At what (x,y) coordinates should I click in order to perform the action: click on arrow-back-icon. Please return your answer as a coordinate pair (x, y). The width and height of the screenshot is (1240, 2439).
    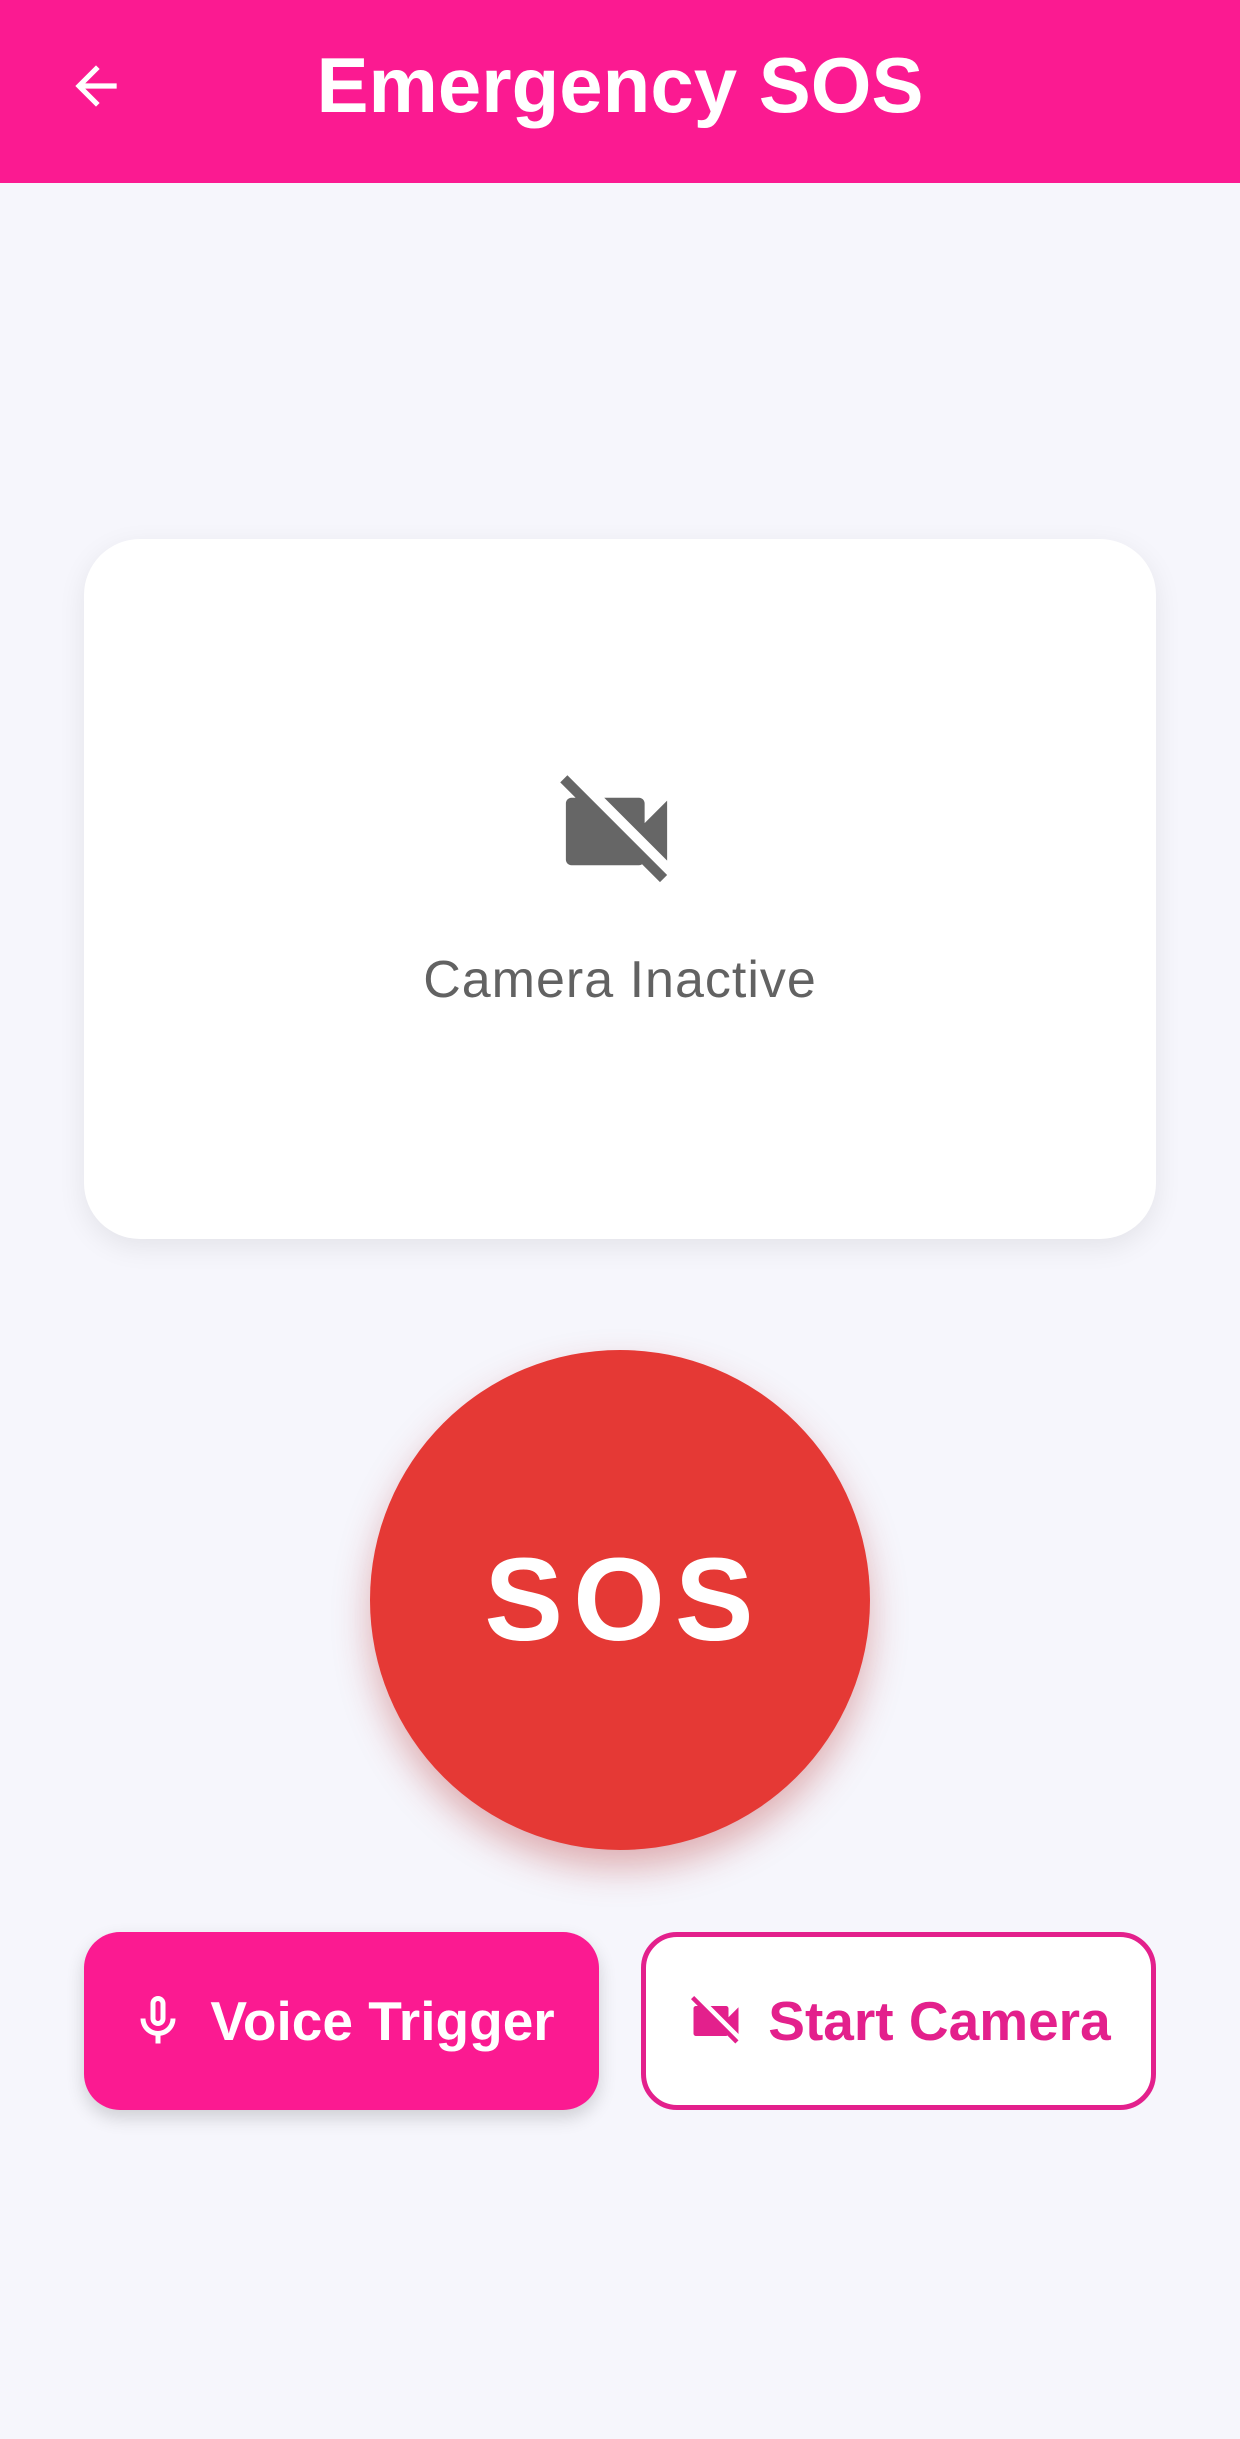
    Looking at the image, I should click on (96, 86).